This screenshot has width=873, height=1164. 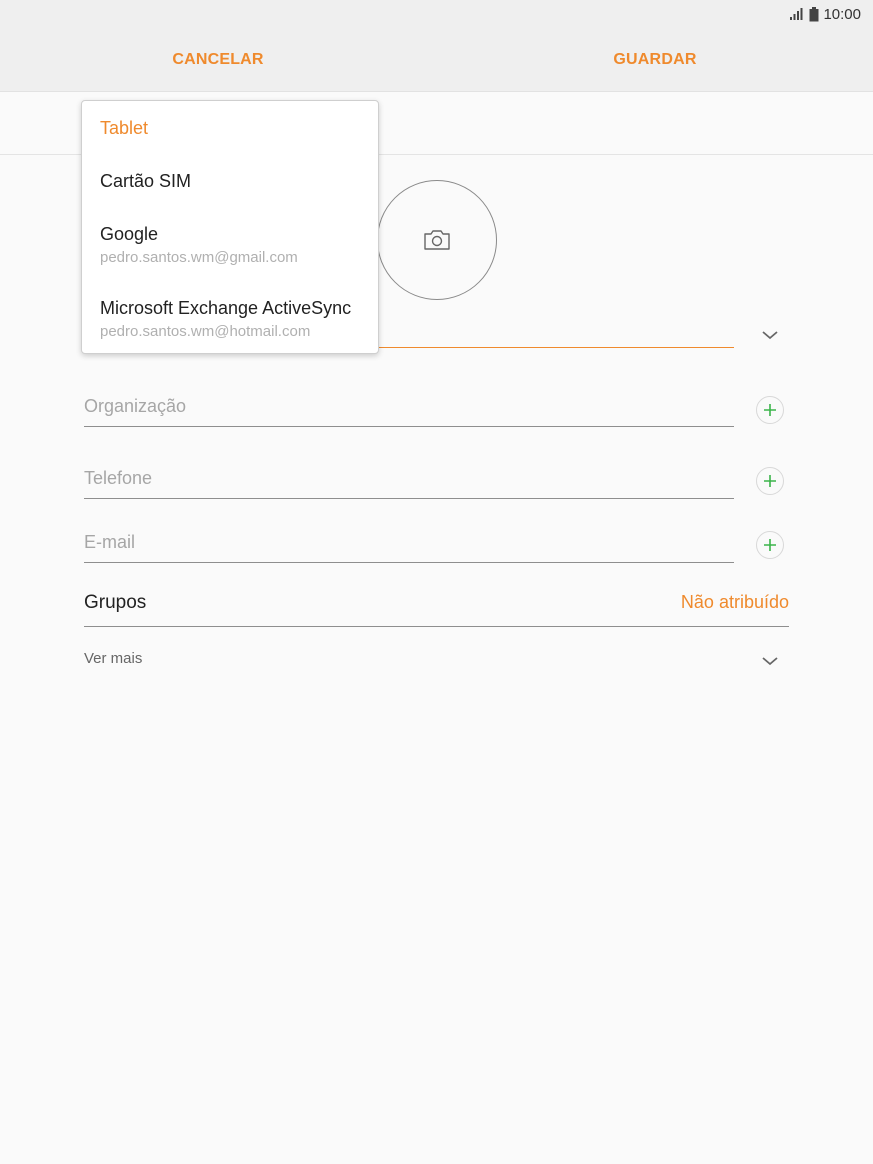 I want to click on menu-item-title: Cartão SIM, so click(x=146, y=181).